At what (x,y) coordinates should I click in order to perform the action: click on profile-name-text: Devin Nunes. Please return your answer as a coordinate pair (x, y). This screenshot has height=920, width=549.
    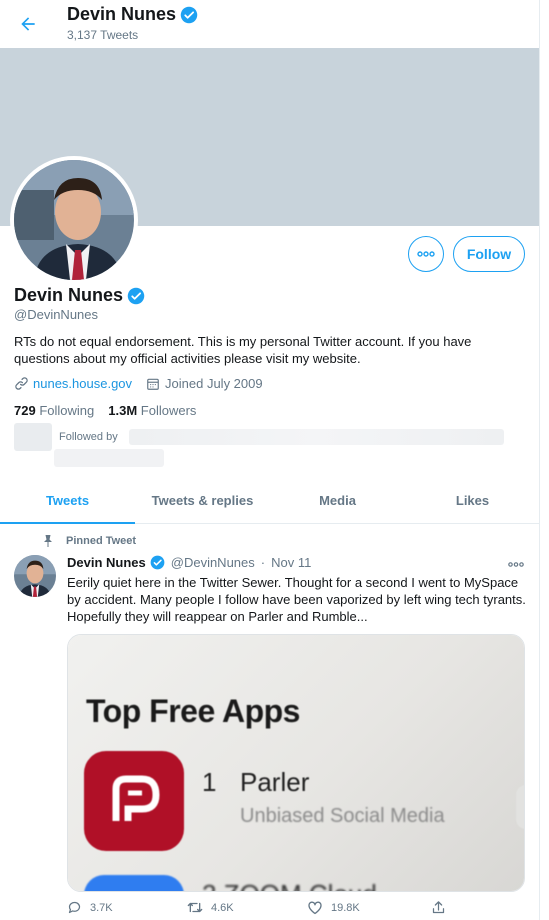
    Looking at the image, I should click on (69, 295).